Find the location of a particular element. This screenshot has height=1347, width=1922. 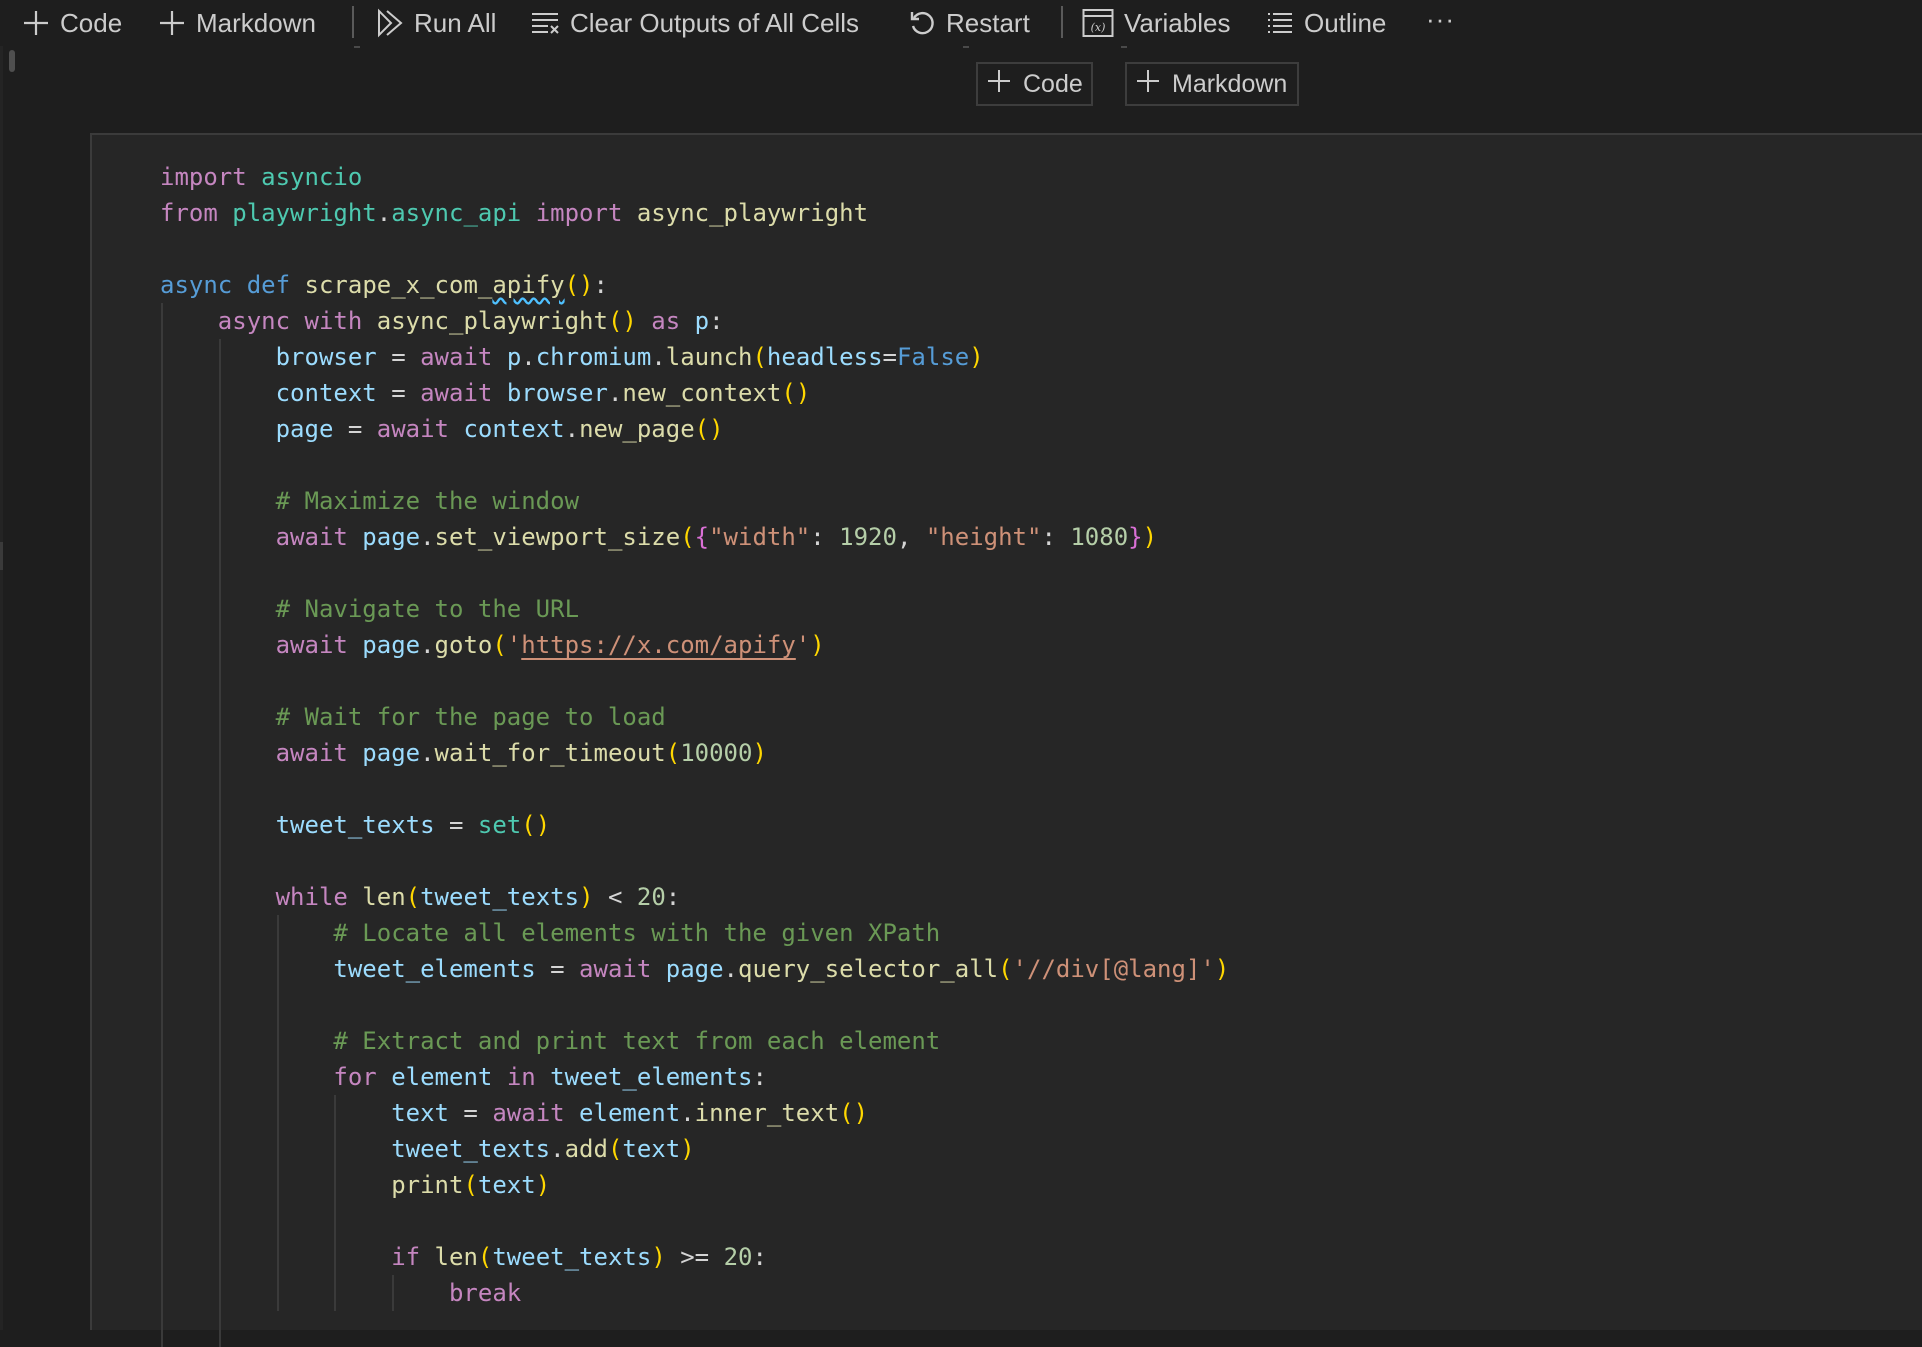

code-token: False is located at coordinates (933, 357).